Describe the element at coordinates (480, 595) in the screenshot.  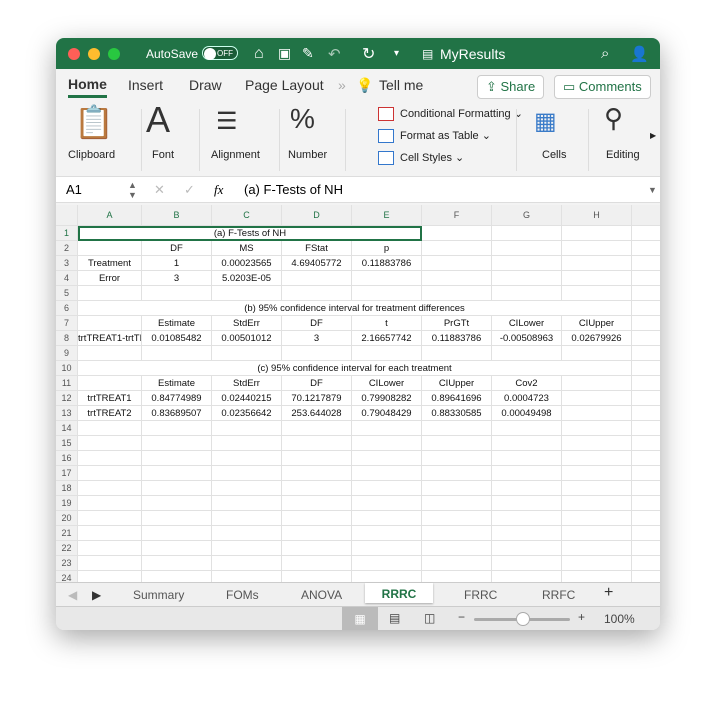
I see `sheet-tab-frrc: FRRC` at that location.